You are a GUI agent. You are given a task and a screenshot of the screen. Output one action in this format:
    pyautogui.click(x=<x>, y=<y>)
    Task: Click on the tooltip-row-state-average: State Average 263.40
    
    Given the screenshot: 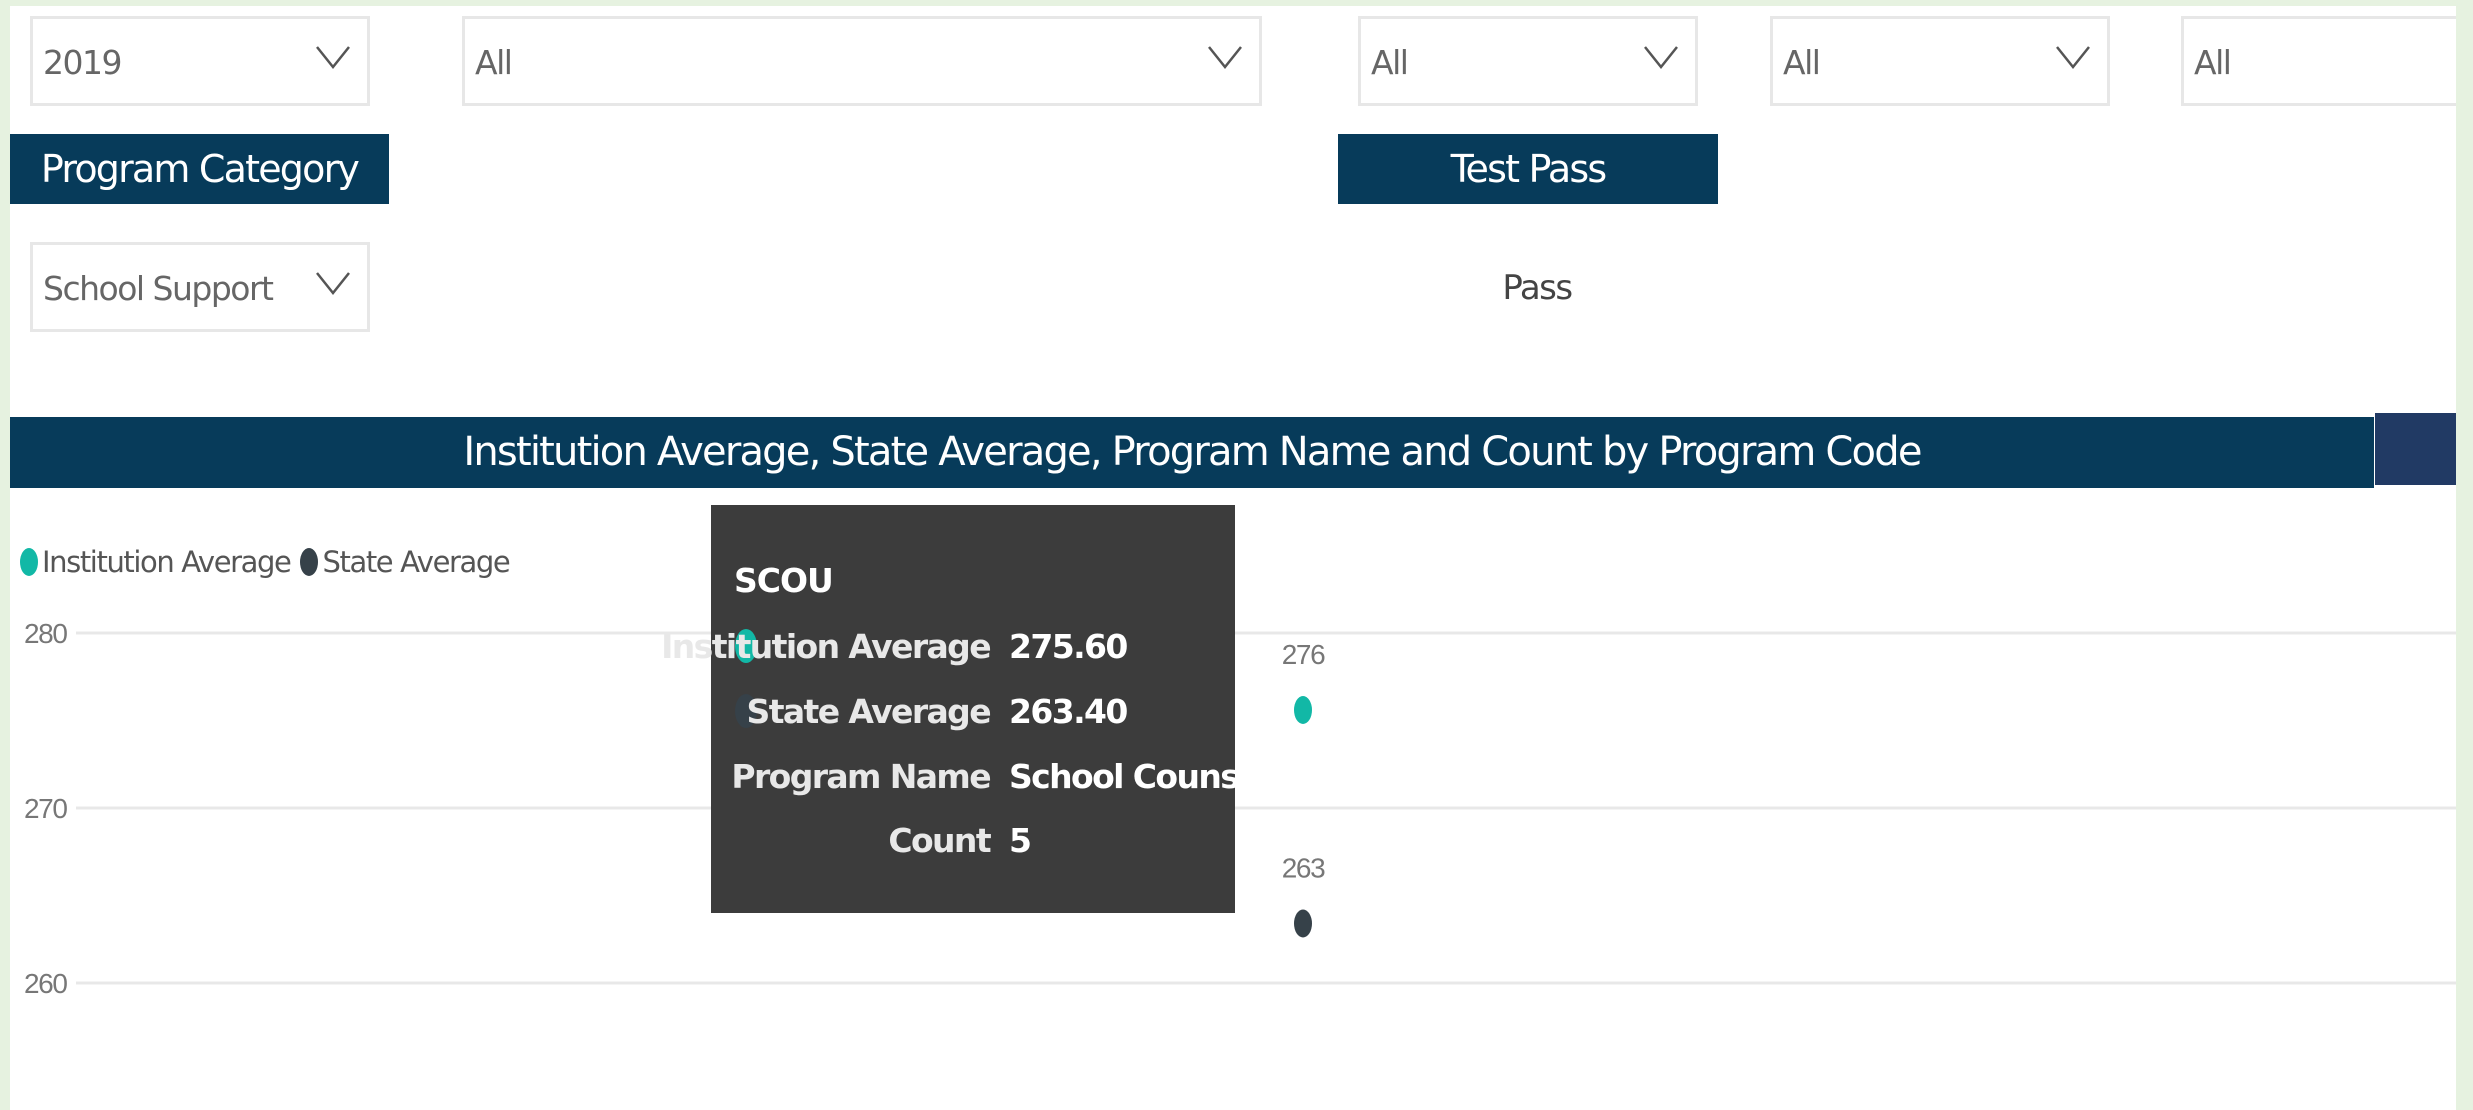 What is the action you would take?
    pyautogui.click(x=973, y=711)
    